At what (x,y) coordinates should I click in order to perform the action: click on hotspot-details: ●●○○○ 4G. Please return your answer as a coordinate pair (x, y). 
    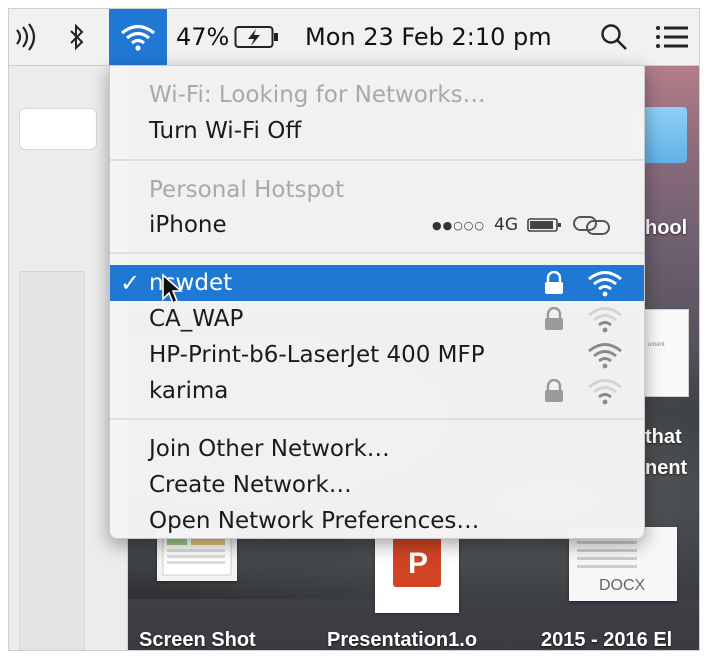
    Looking at the image, I should click on (522, 225).